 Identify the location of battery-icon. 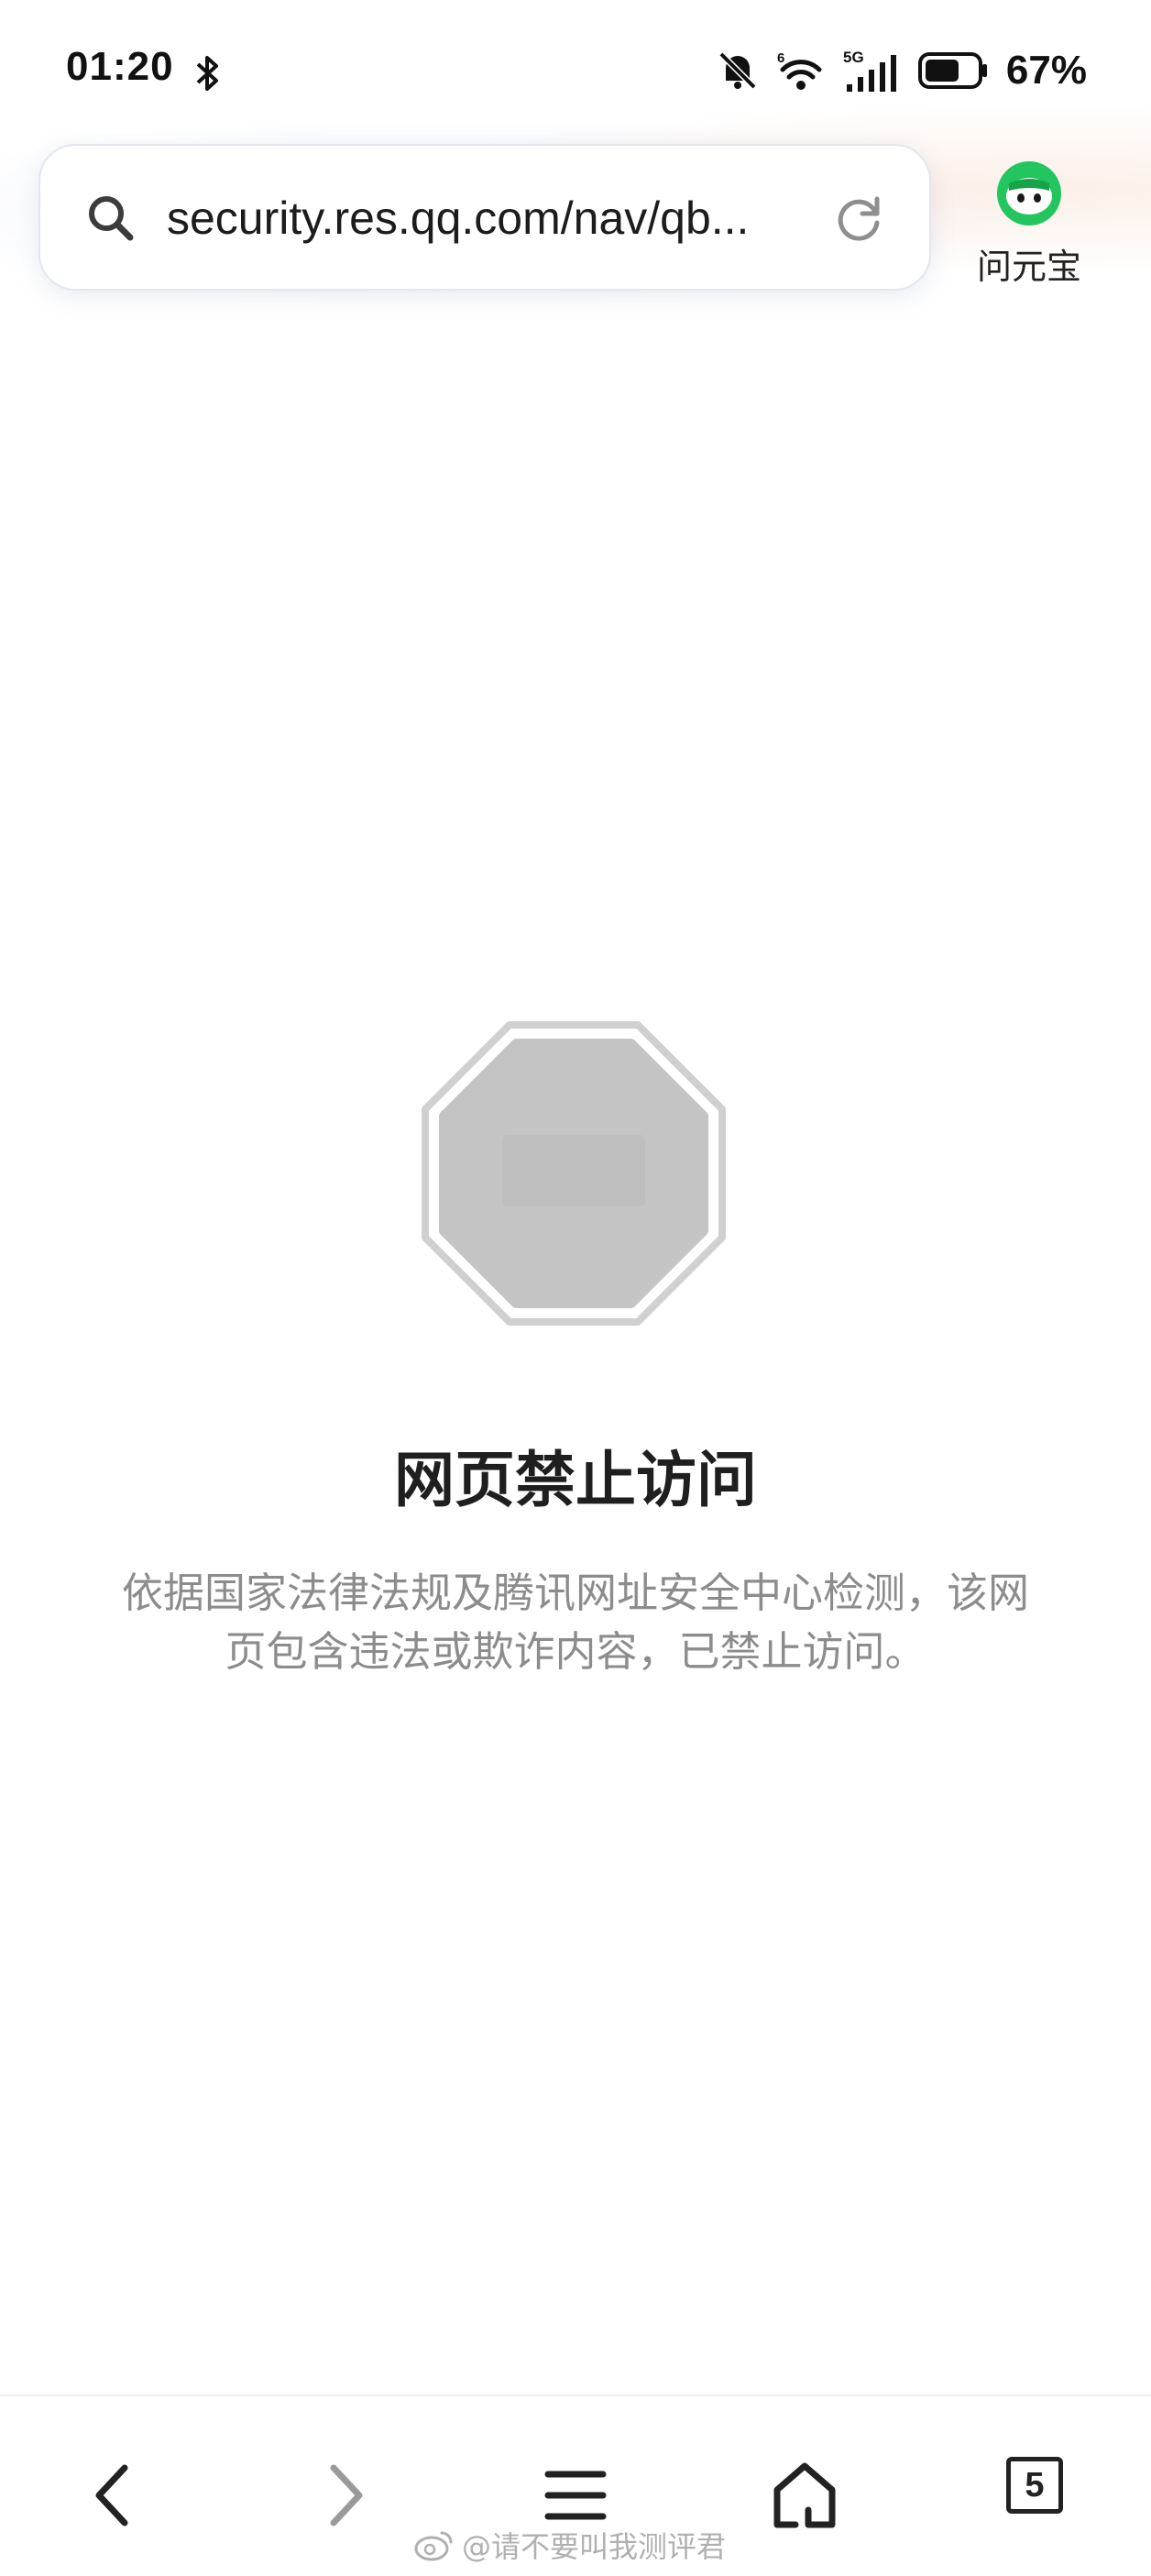
(952, 70).